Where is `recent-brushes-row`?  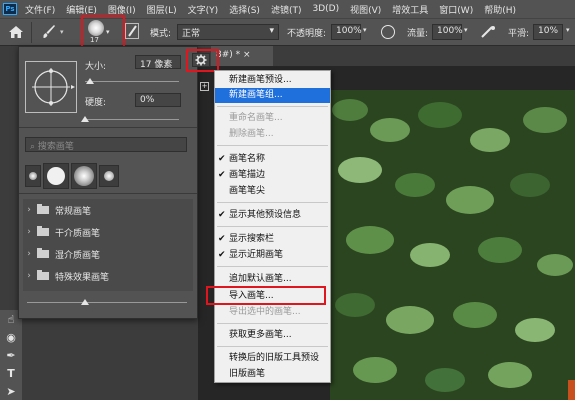 recent-brushes-row is located at coordinates (106, 177).